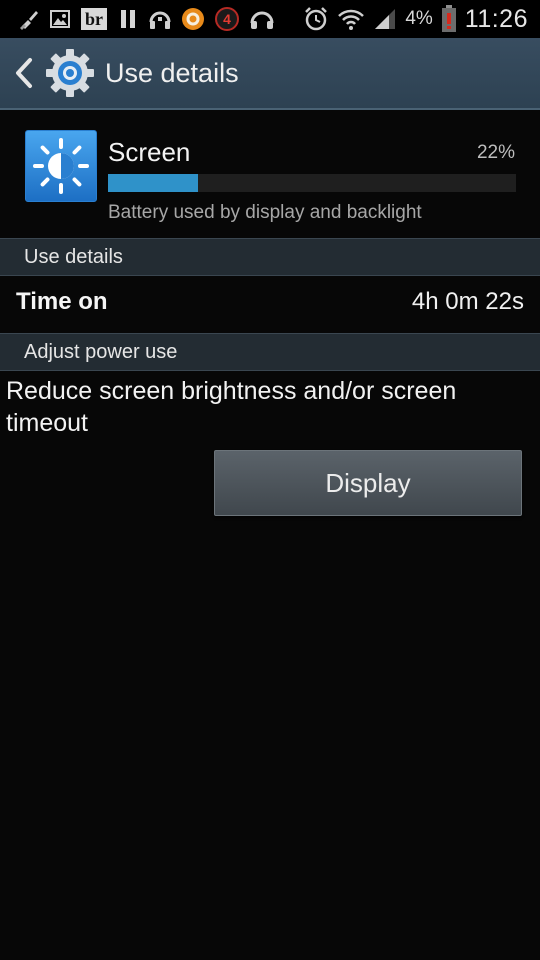 This screenshot has height=960, width=540. Describe the element at coordinates (101, 352) in the screenshot. I see `section-header-label: Adjust power use` at that location.